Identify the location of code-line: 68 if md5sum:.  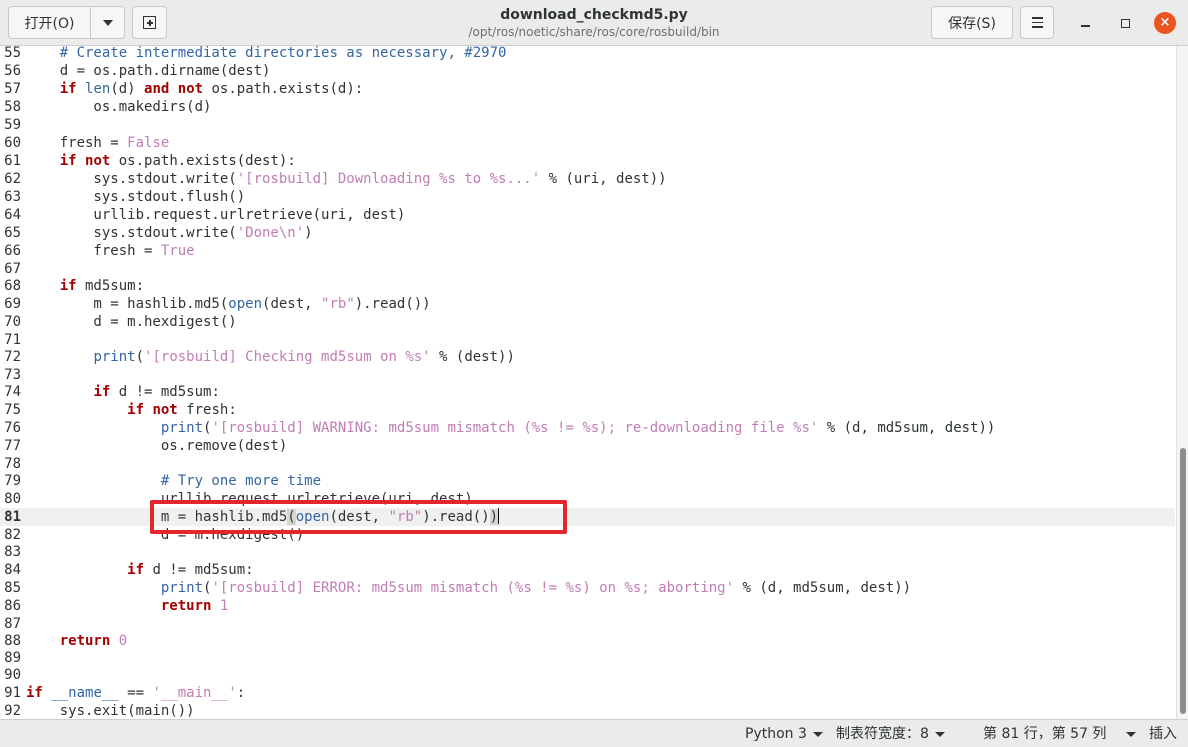
(587, 286).